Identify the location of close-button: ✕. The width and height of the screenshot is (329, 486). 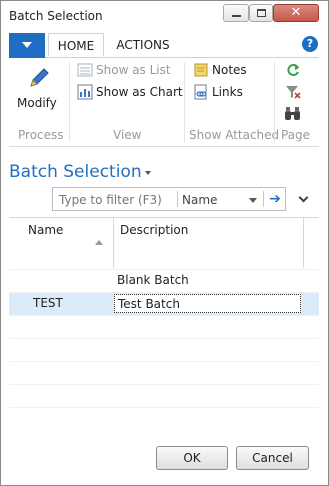
(296, 13).